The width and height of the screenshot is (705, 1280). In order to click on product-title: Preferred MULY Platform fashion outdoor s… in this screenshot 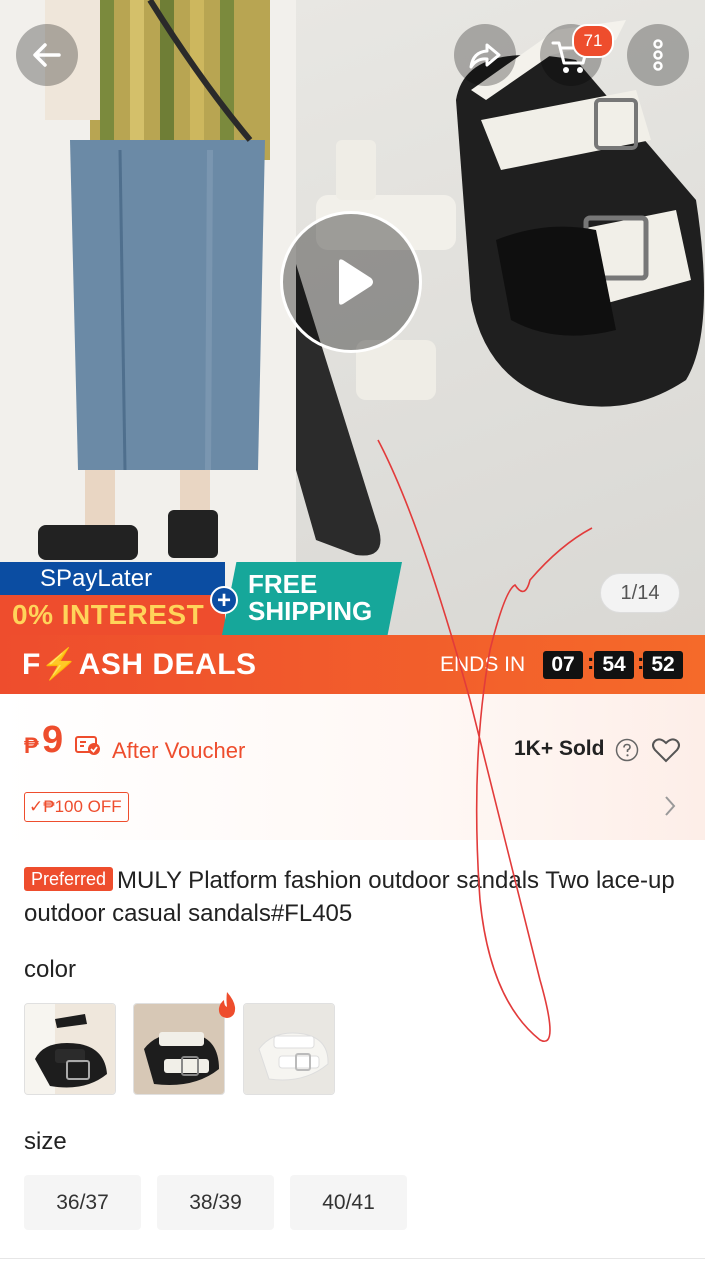, I will do `click(356, 897)`.